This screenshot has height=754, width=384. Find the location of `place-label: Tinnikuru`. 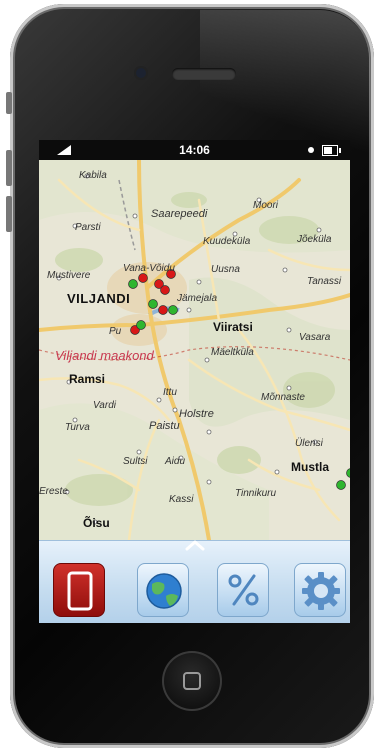

place-label: Tinnikuru is located at coordinates (256, 493).